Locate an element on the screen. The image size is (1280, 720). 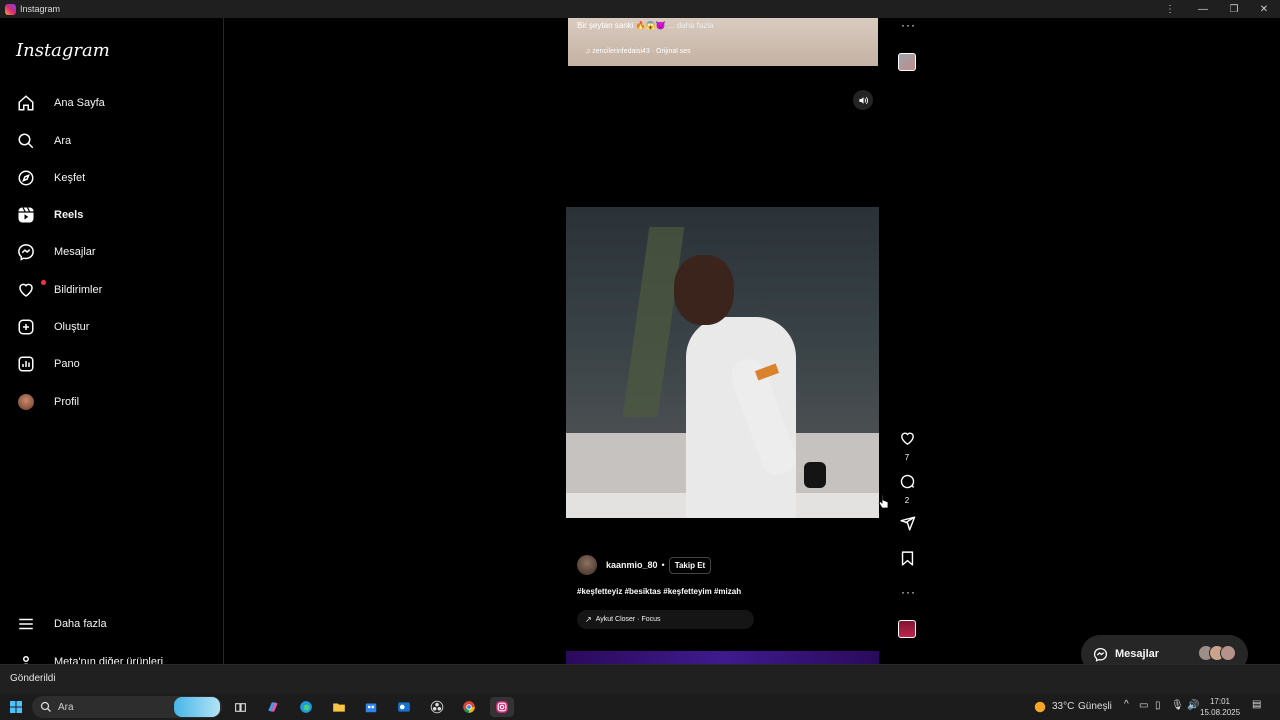
chart-icon is located at coordinates (26, 364).